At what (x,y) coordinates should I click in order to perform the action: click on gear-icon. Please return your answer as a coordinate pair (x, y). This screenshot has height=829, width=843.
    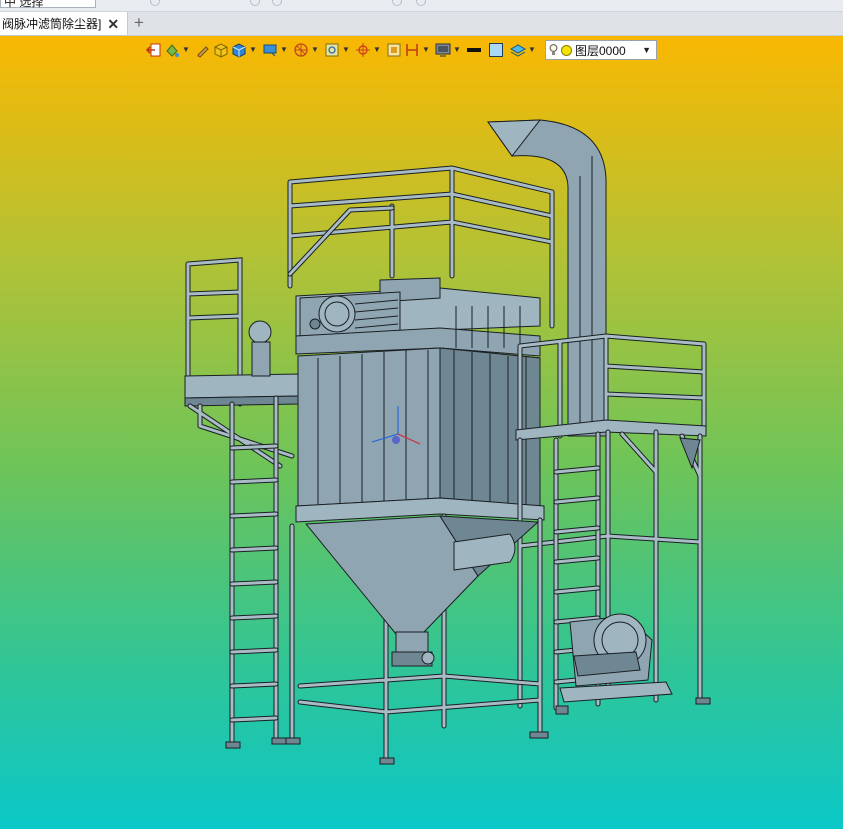
    Looking at the image, I should click on (397, 3).